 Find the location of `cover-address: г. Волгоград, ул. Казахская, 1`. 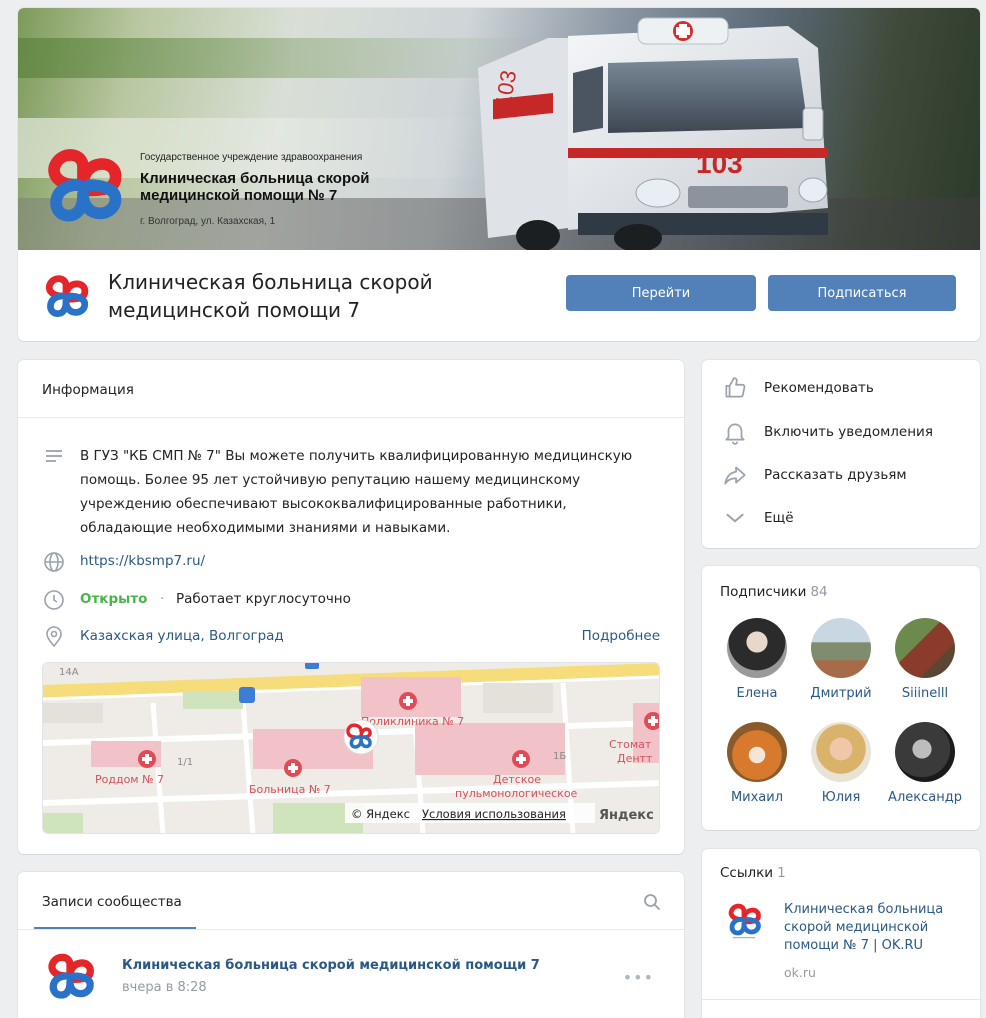

cover-address: г. Волгоград, ул. Казахская, 1 is located at coordinates (208, 221).